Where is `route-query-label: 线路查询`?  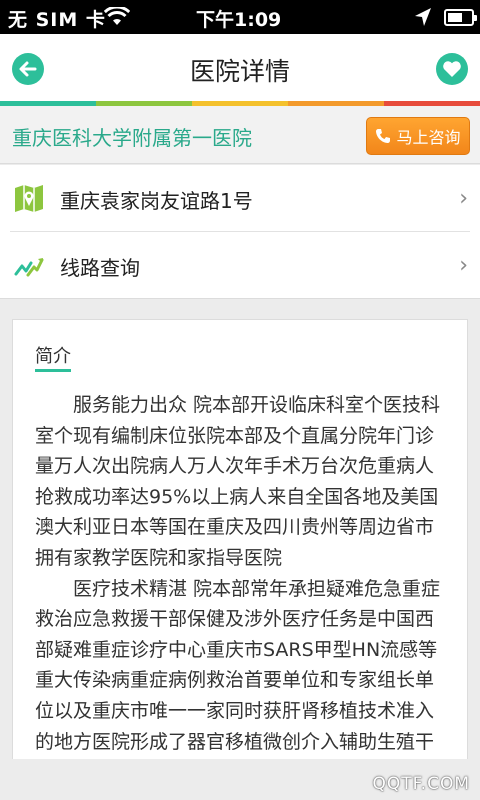 route-query-label: 线路查询 is located at coordinates (100, 268).